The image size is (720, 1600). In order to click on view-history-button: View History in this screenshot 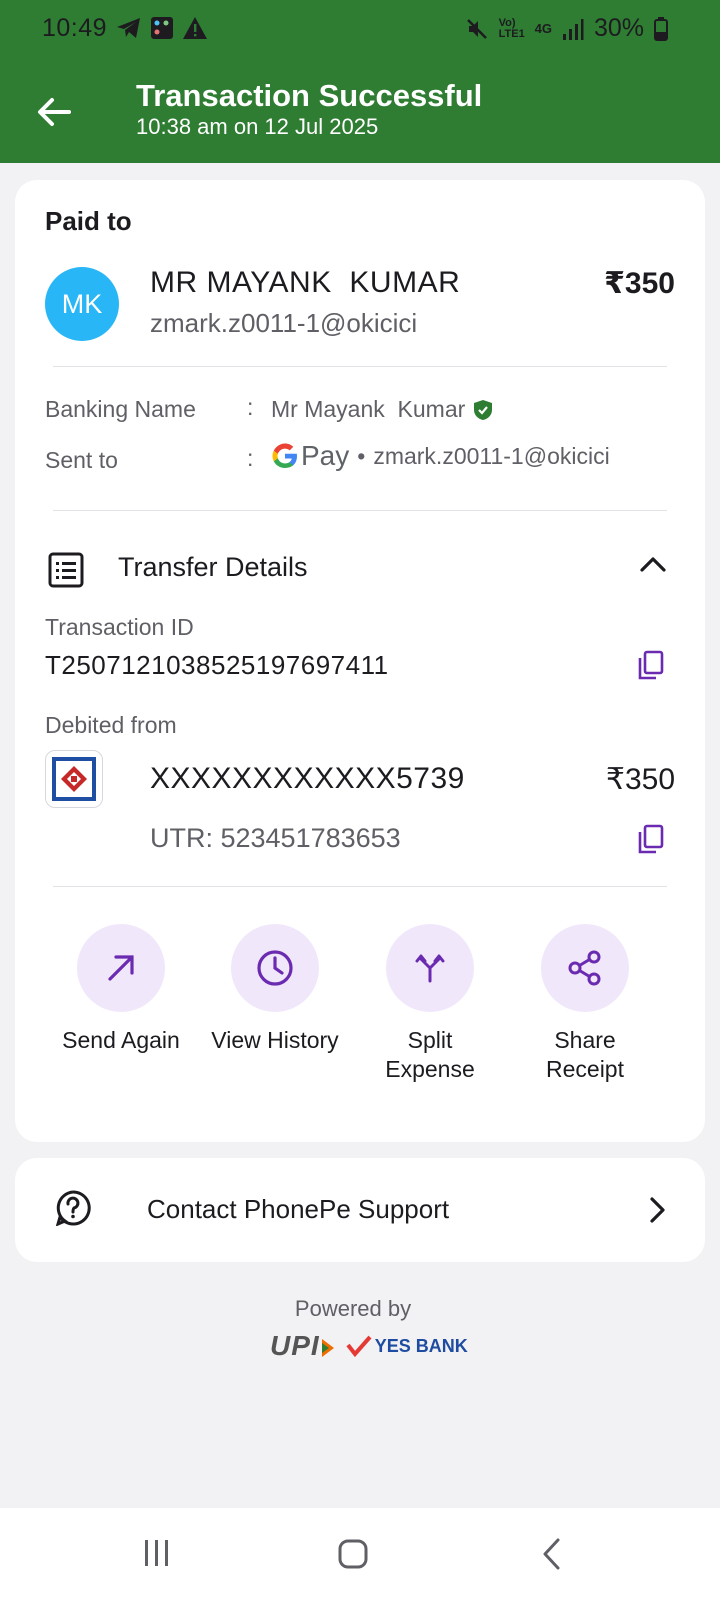, I will do `click(275, 989)`.